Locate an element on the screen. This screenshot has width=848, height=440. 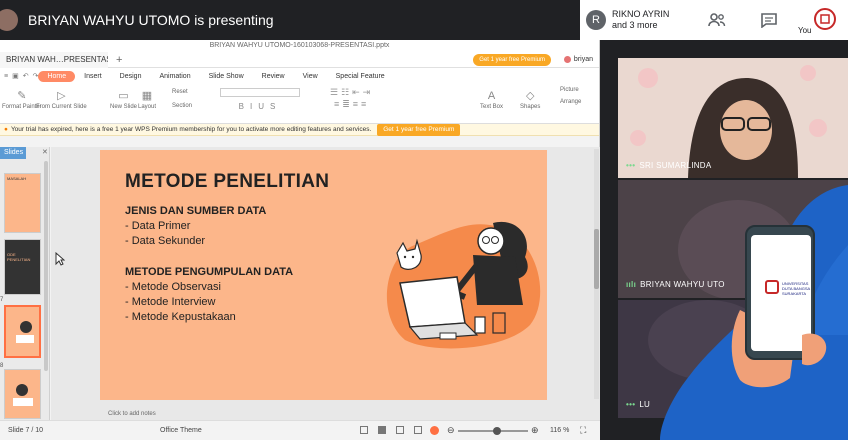
tab-slide-show: Slide Show is located at coordinates (226, 76).